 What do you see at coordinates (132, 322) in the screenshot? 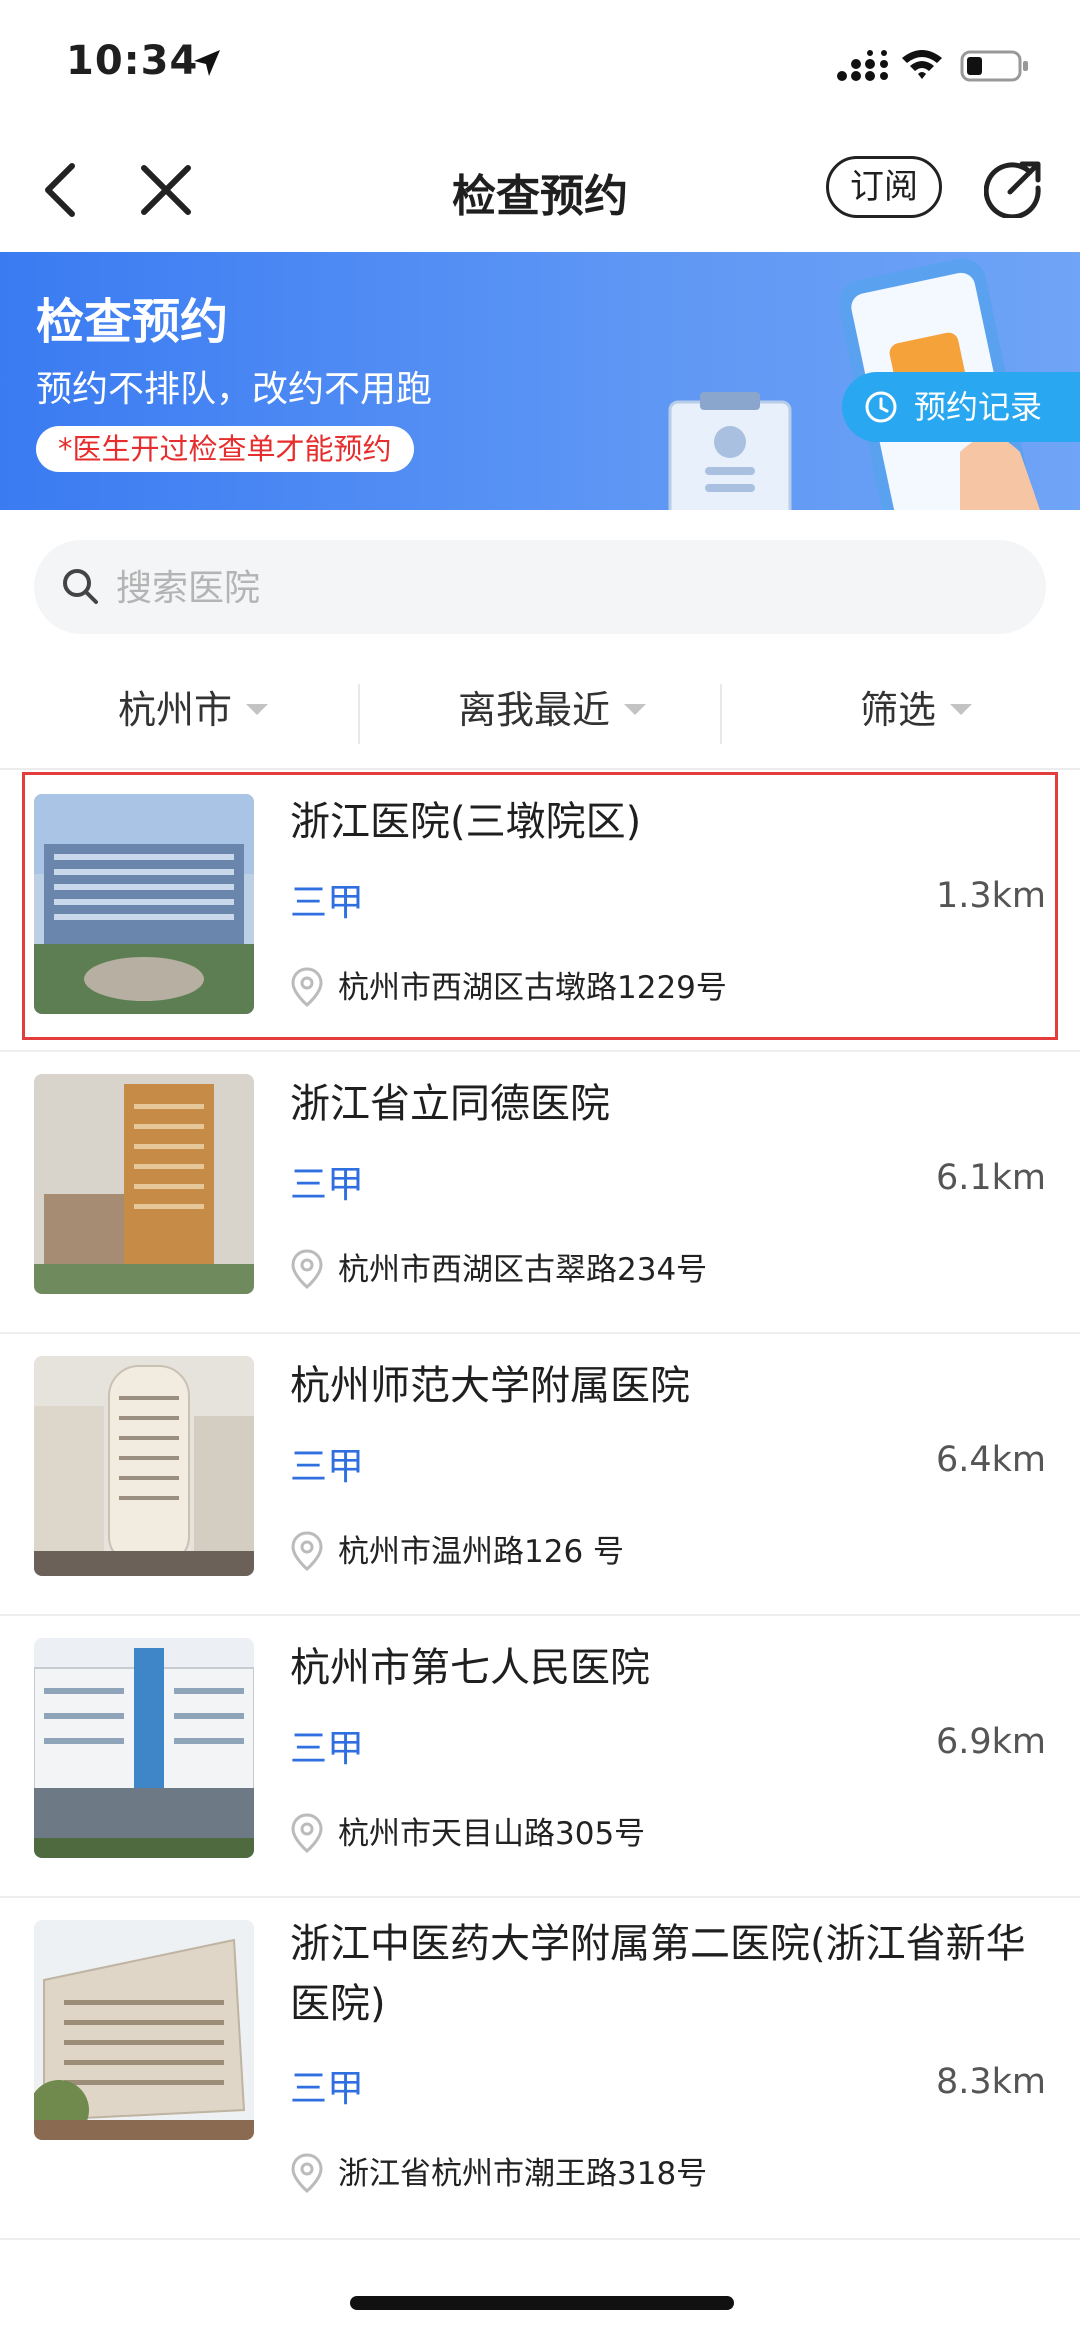
I see `banner-title: 检查预约` at bounding box center [132, 322].